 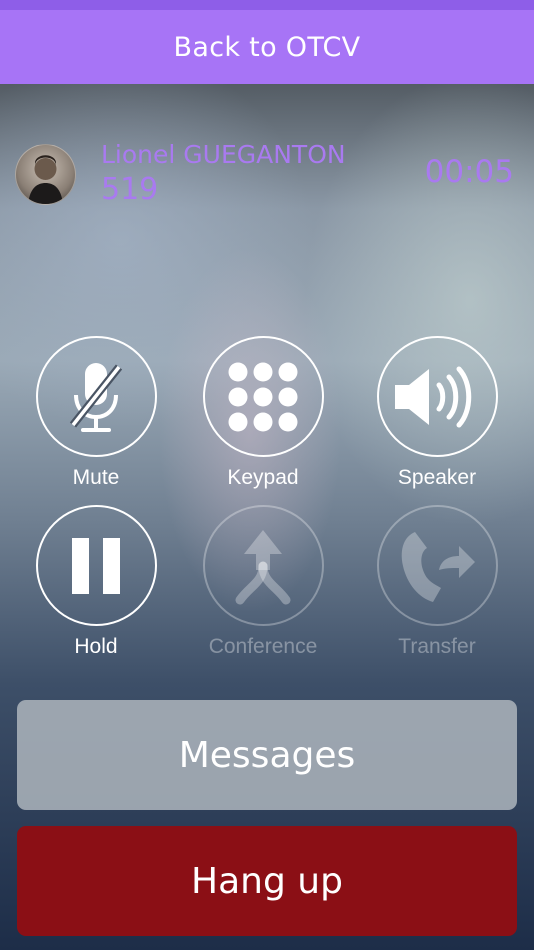 I want to click on messages-button: Messages, so click(x=267, y=755).